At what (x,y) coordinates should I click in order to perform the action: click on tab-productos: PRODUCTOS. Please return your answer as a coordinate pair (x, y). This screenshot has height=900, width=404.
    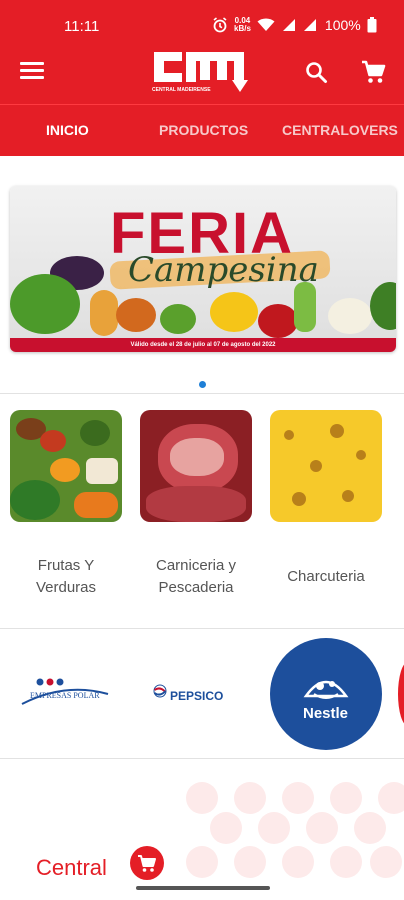
    Looking at the image, I should click on (203, 130).